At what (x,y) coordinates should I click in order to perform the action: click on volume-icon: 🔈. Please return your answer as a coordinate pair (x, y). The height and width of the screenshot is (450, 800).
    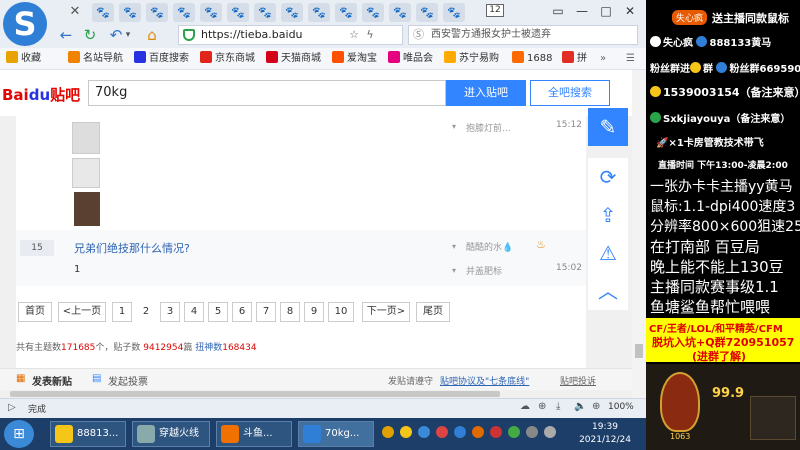
    Looking at the image, I should click on (580, 406).